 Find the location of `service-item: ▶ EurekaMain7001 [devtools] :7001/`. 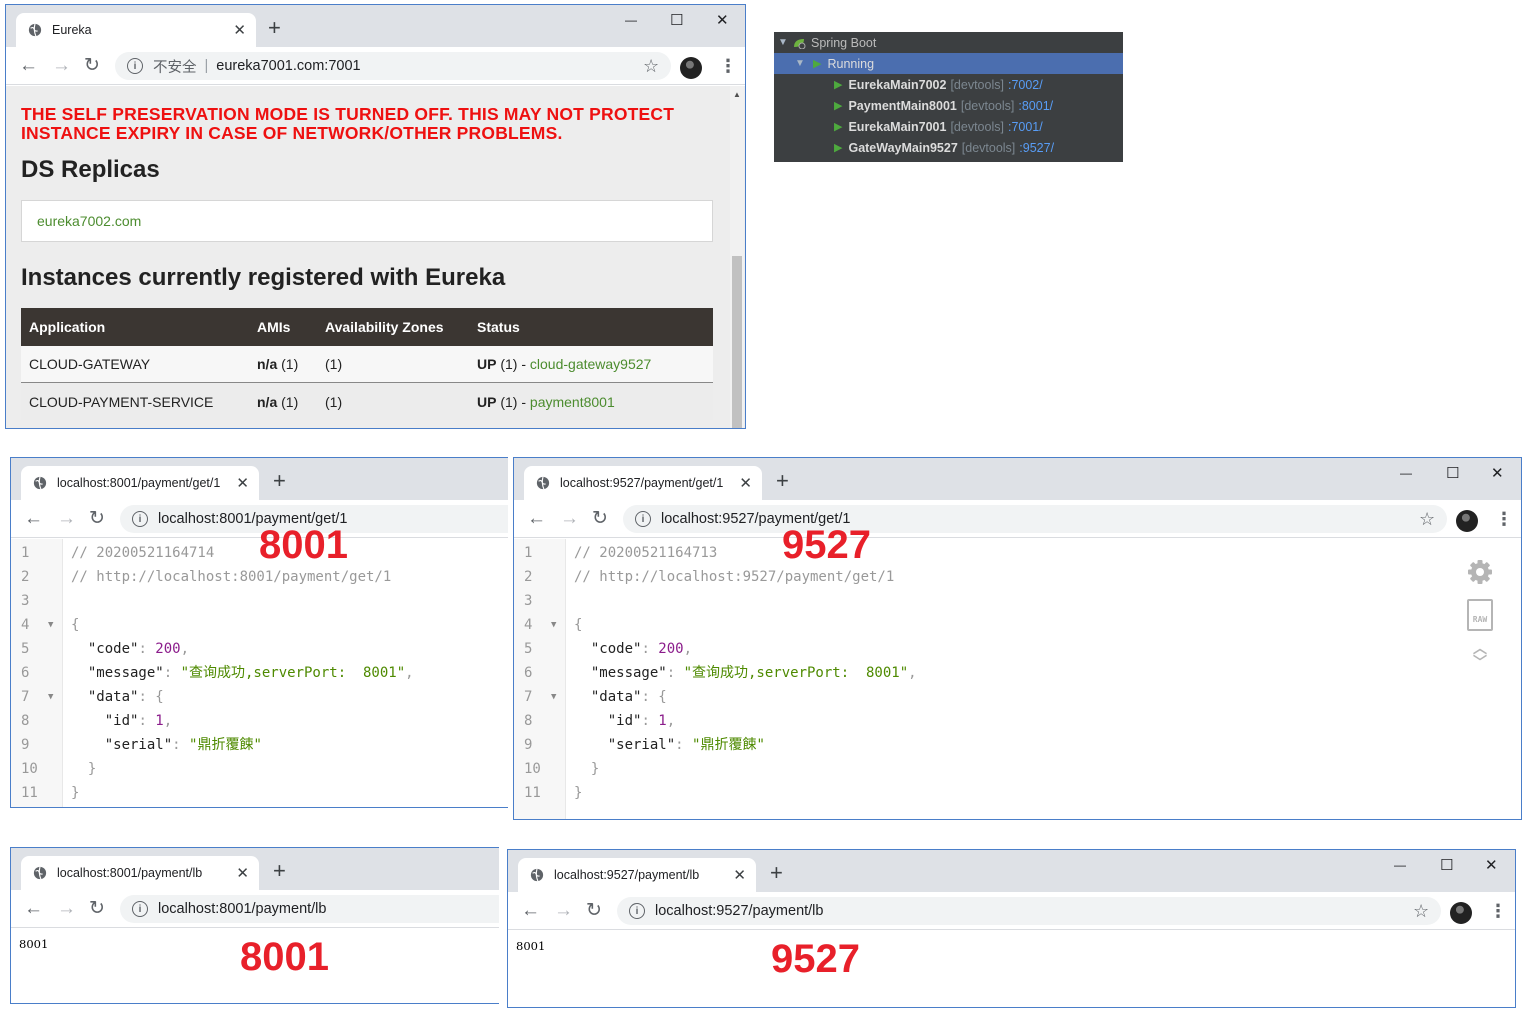

service-item: ▶ EurekaMain7001 [devtools] :7001/ is located at coordinates (948, 126).